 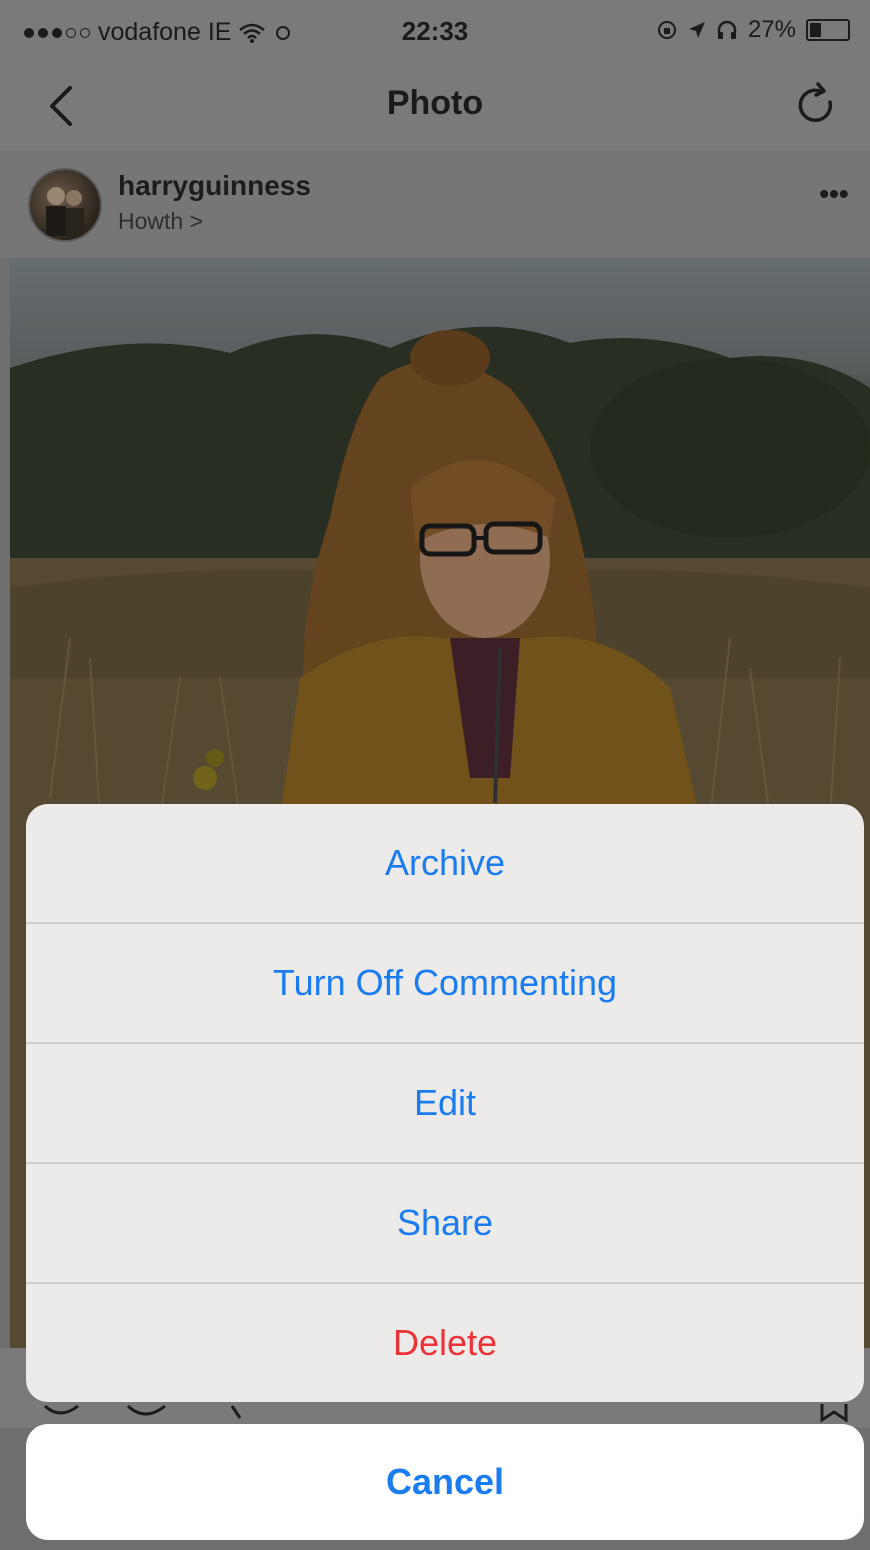 I want to click on delete-button: Delete, so click(x=445, y=1343).